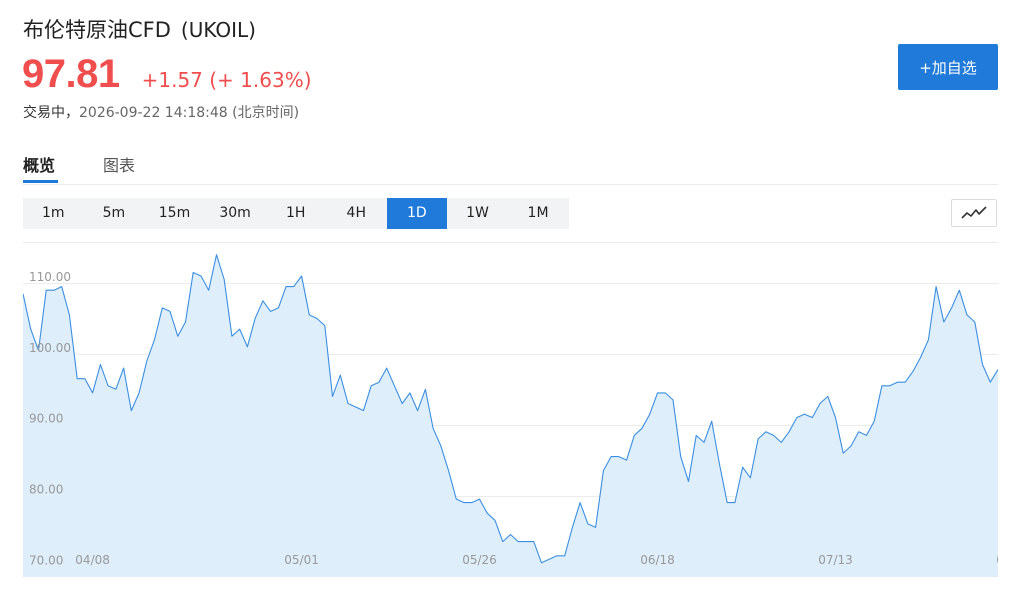 The image size is (1024, 591). What do you see at coordinates (657, 560) in the screenshot?
I see `x-tick-label: 06/18` at bounding box center [657, 560].